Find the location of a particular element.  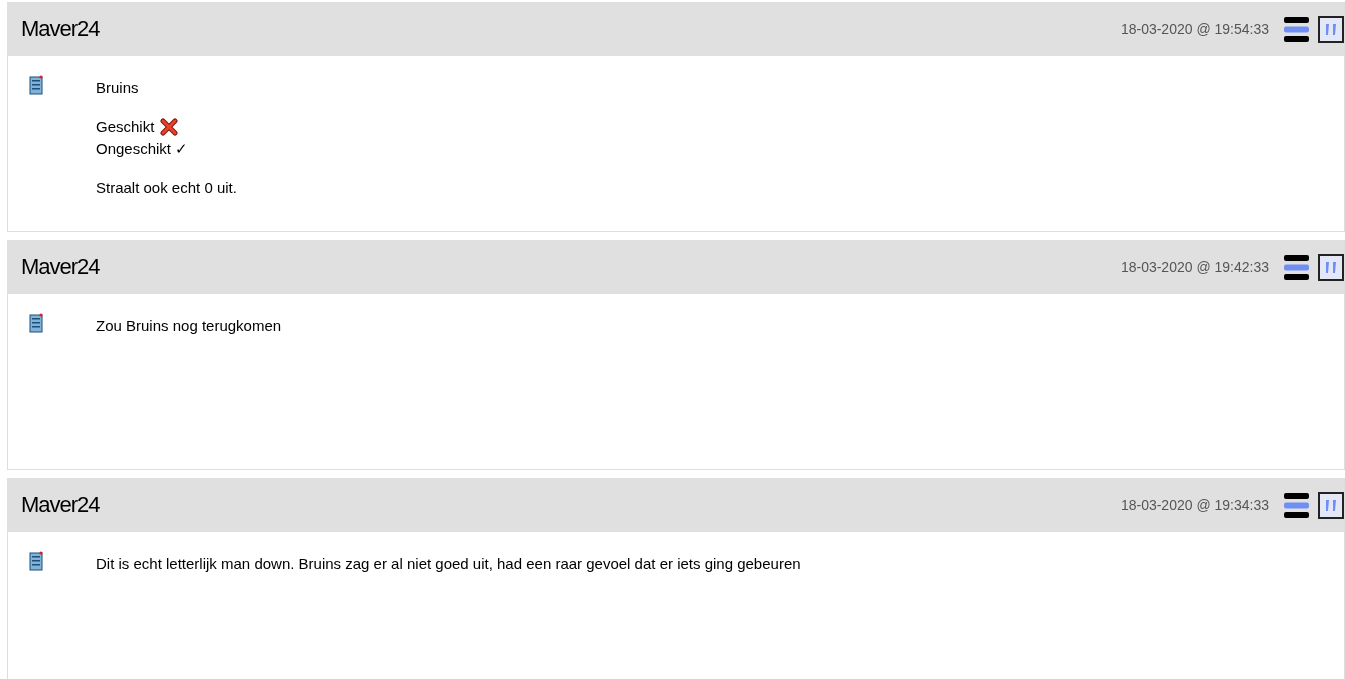

post-text: Ongeschikt ✓ is located at coordinates (142, 149).